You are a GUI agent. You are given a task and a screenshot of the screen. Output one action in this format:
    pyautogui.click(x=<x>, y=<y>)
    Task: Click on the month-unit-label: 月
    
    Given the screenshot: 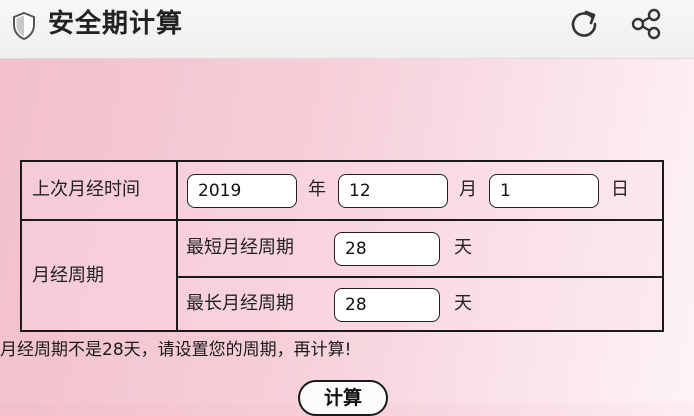 What is the action you would take?
    pyautogui.click(x=468, y=189)
    